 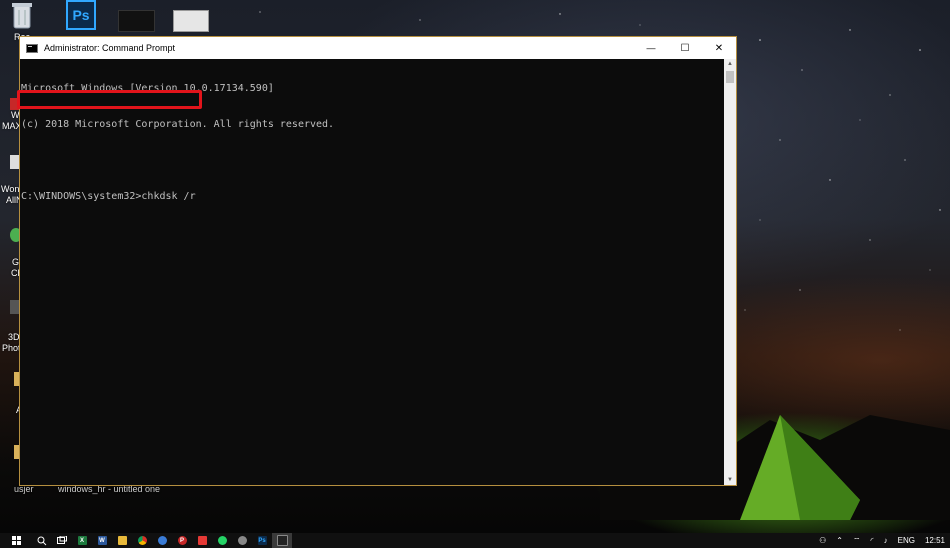 I want to click on folder-icon, so click(x=122, y=540).